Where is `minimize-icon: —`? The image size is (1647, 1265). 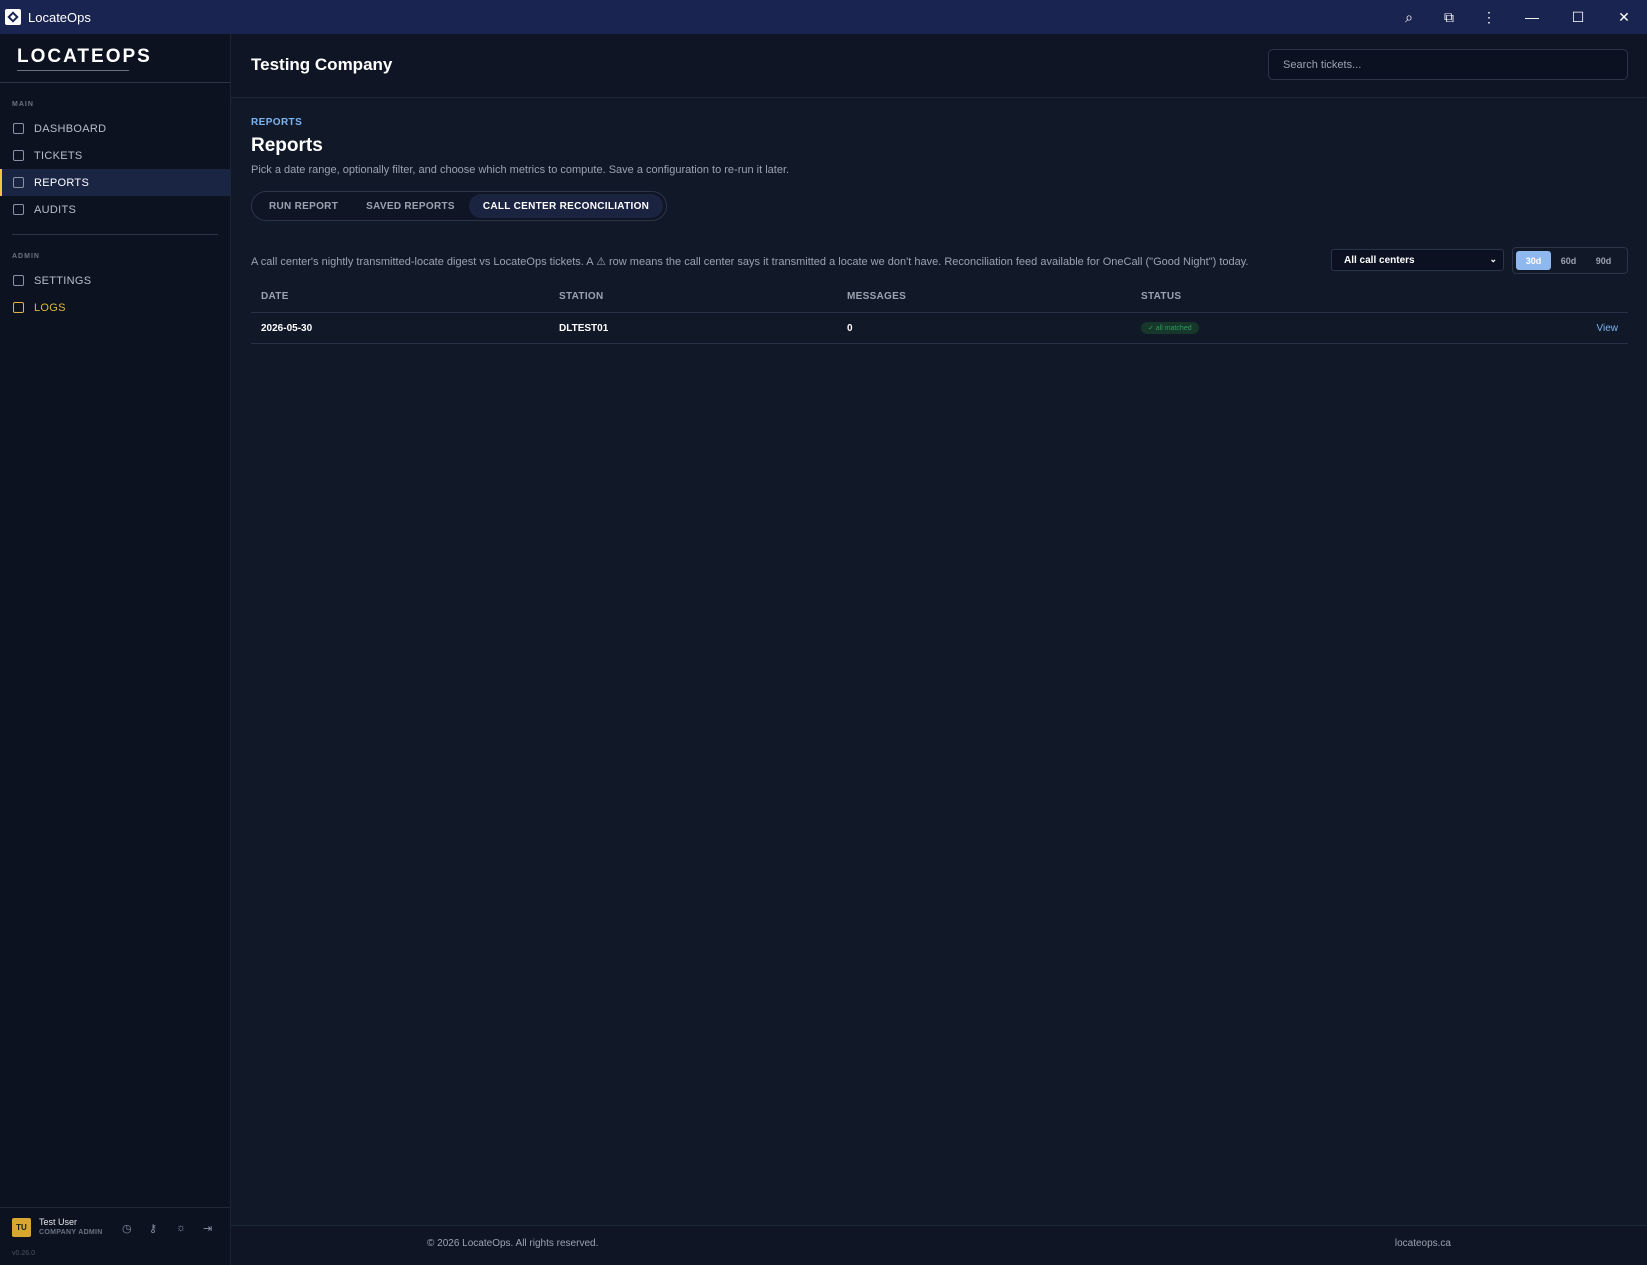
minimize-icon: — is located at coordinates (1532, 17).